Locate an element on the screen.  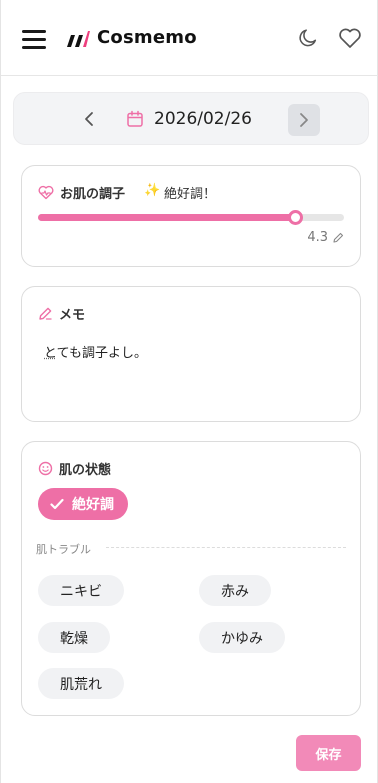
smiley-icon is located at coordinates (45, 468).